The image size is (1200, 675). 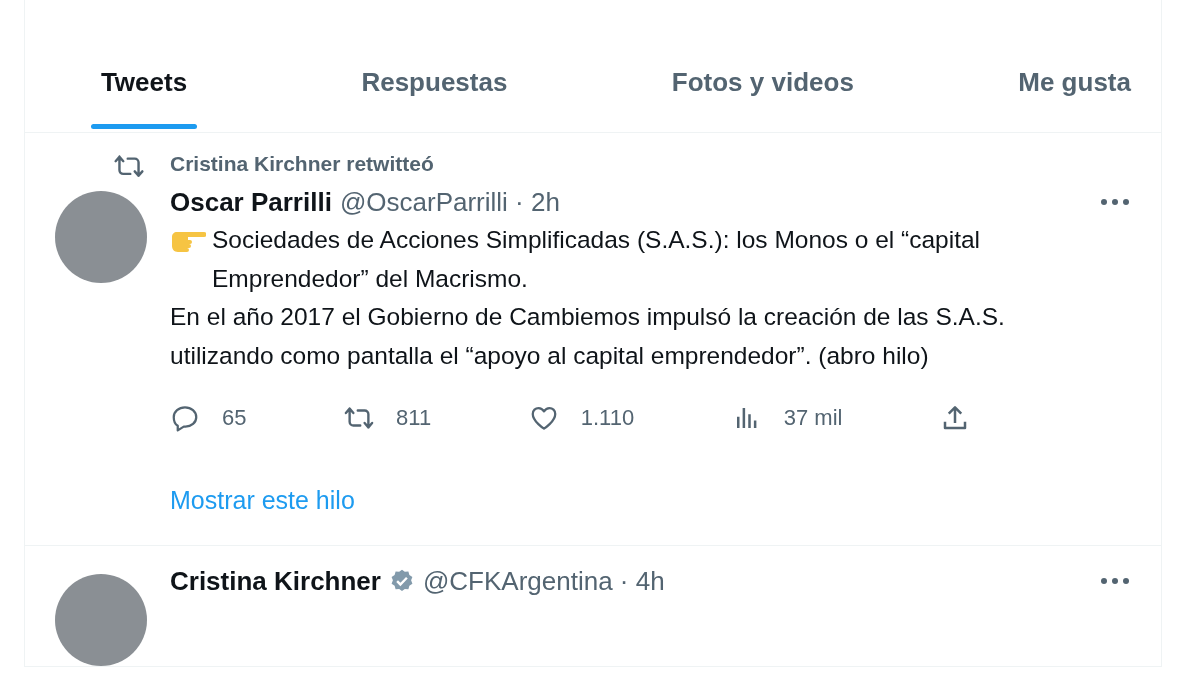 I want to click on profile-tab: Fotos y videos, so click(x=762, y=86).